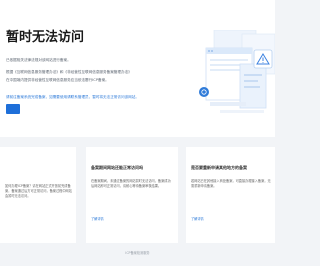 The image size is (320, 266). What do you see at coordinates (69, 72) in the screenshot?
I see `hero-description-line: 根据《互联网信息服务管理办法》和《非经营性互联网信息服务备案管理办法》` at bounding box center [69, 72].